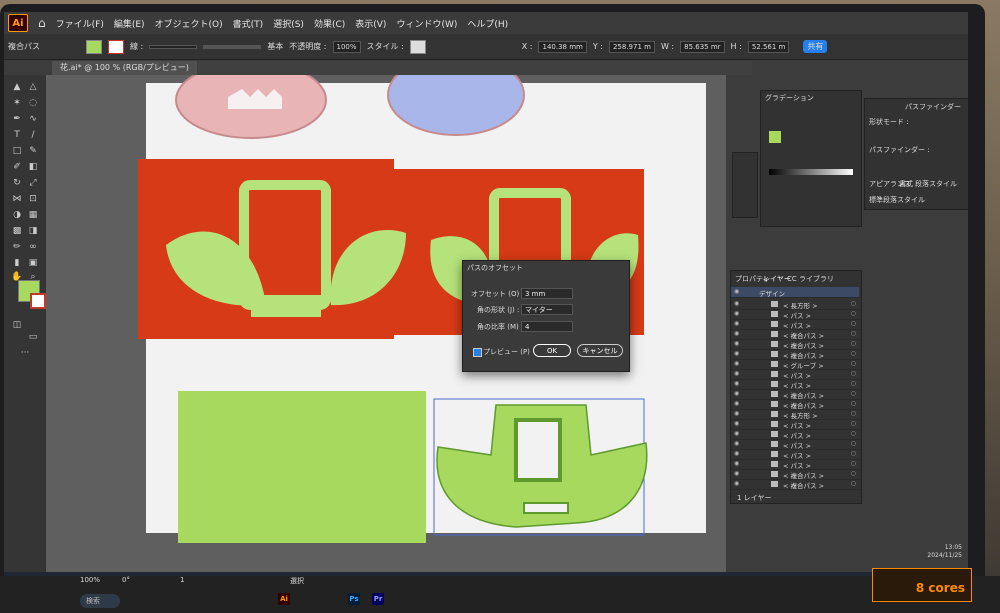 The image size is (1000, 613). What do you see at coordinates (426, 23) in the screenshot?
I see `menu-window: ウィンドウ(W)` at bounding box center [426, 23].